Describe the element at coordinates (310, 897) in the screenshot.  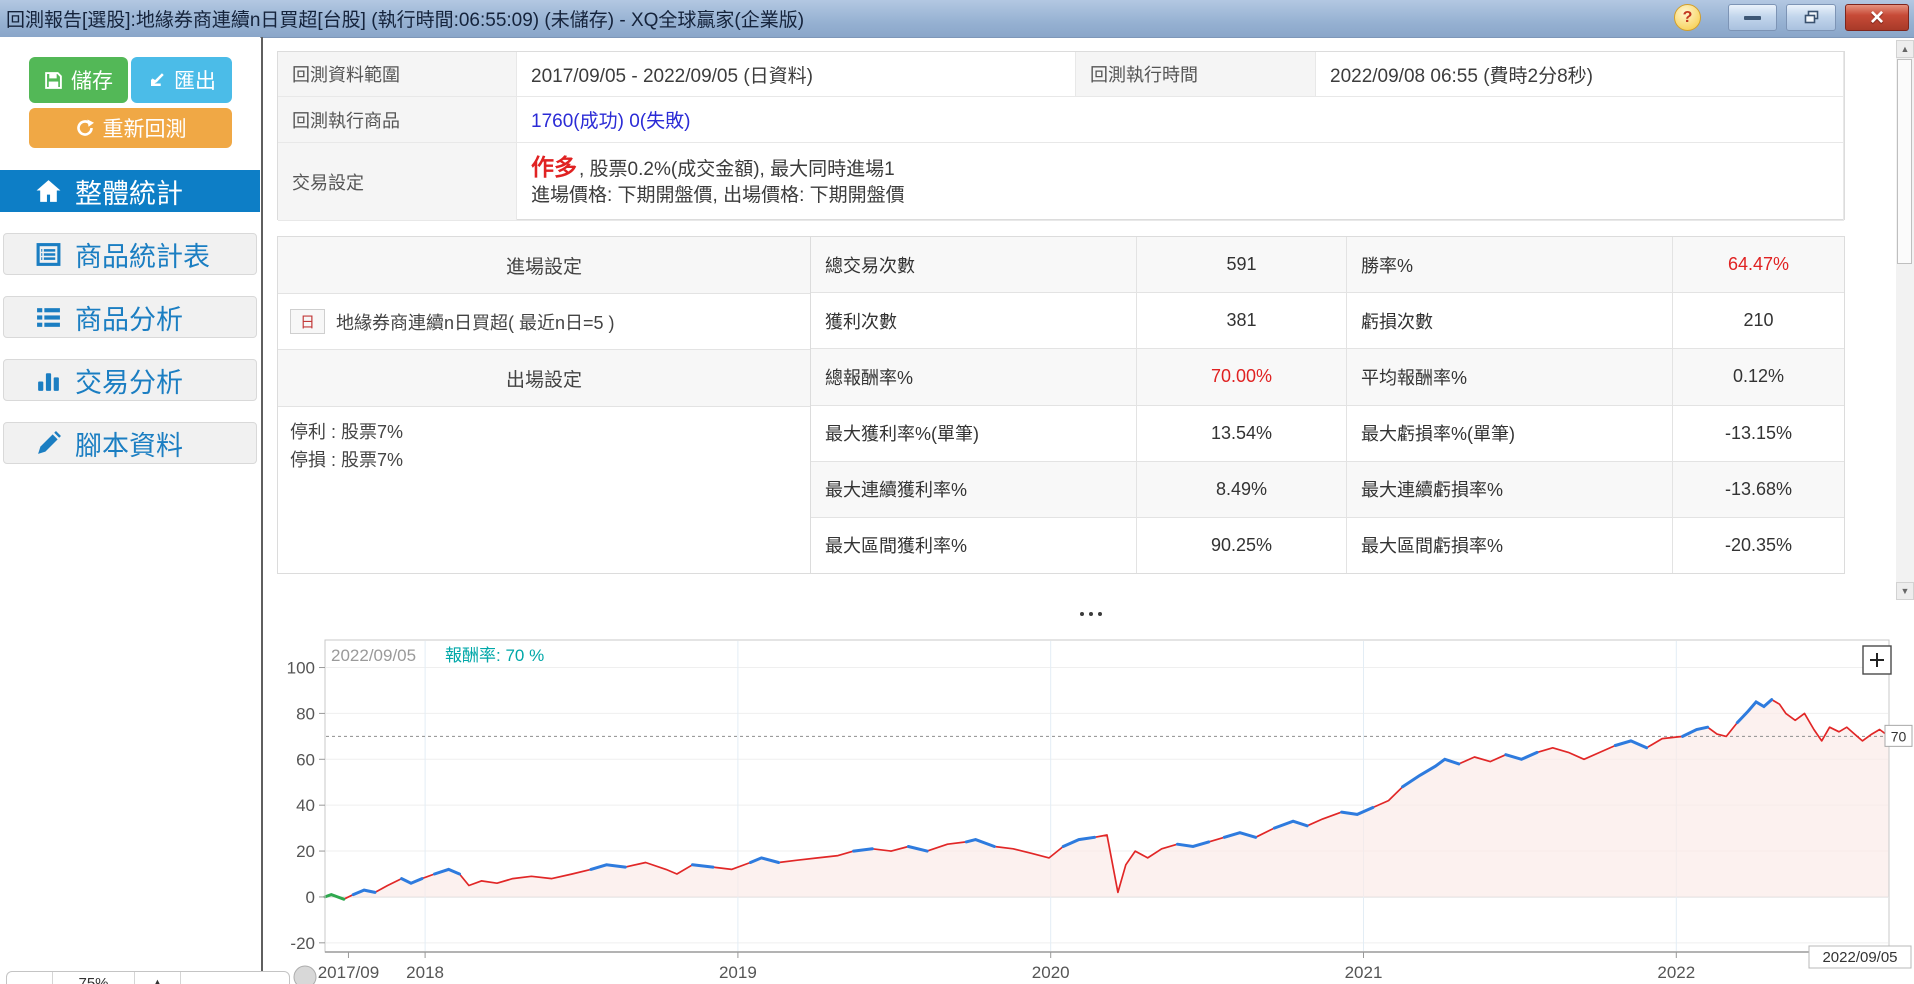
I see `y-tick-label: 0` at that location.